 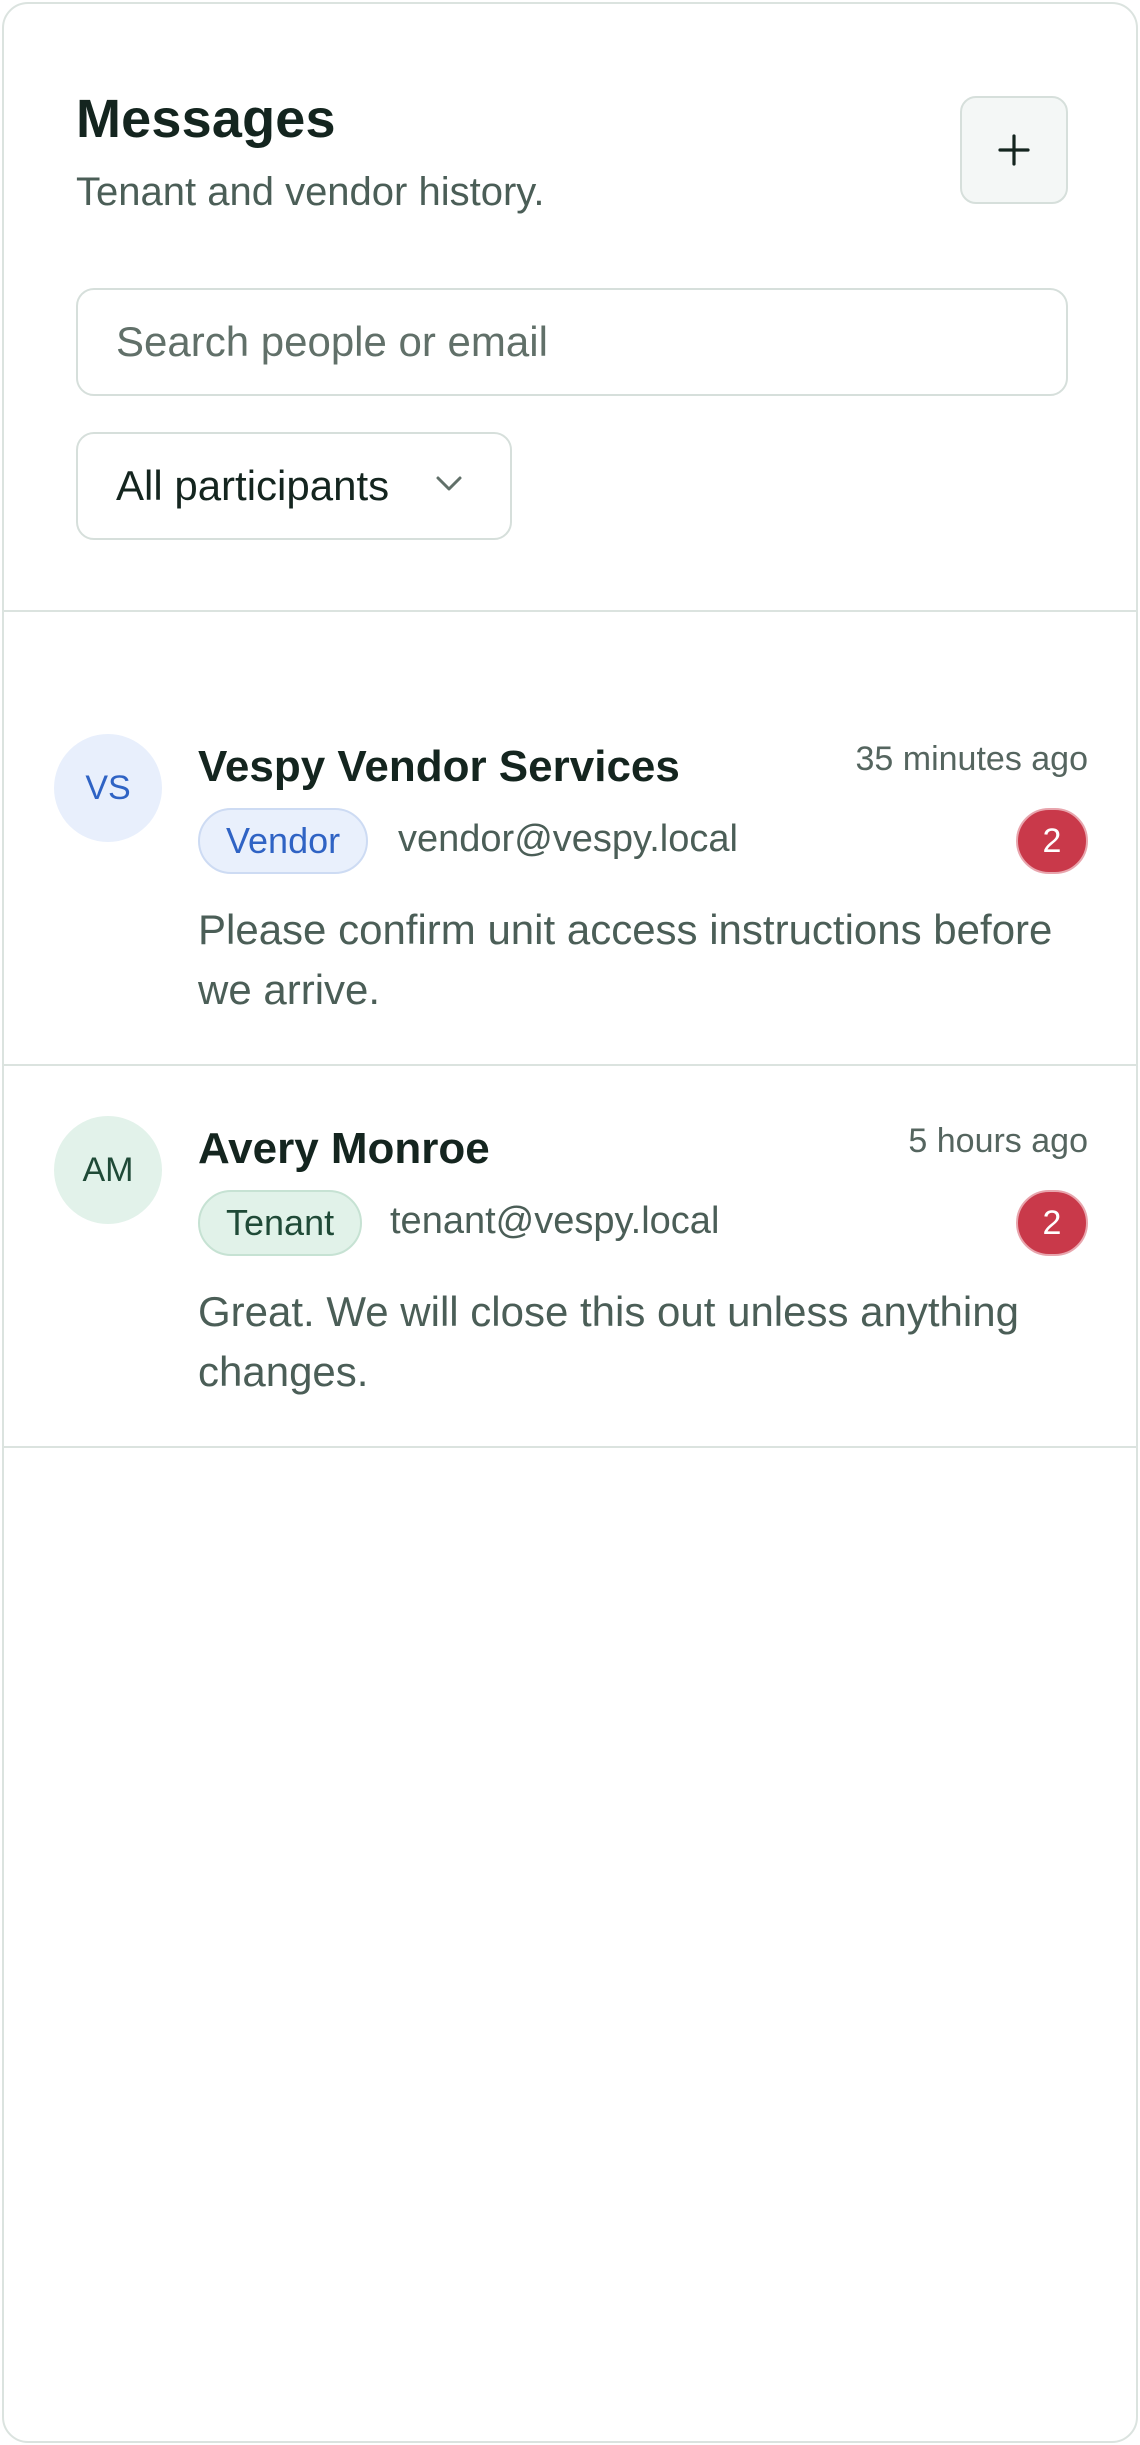 I want to click on page-subtitle: Tenant and vendor history., so click(x=310, y=192).